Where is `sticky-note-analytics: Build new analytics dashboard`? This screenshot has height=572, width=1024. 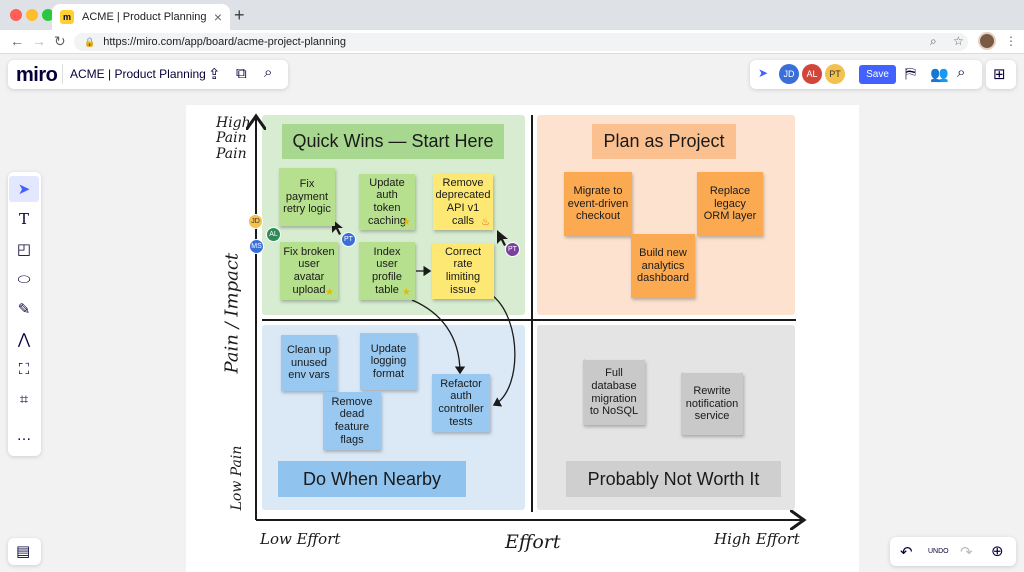
sticky-note-analytics: Build new analytics dashboard is located at coordinates (663, 266).